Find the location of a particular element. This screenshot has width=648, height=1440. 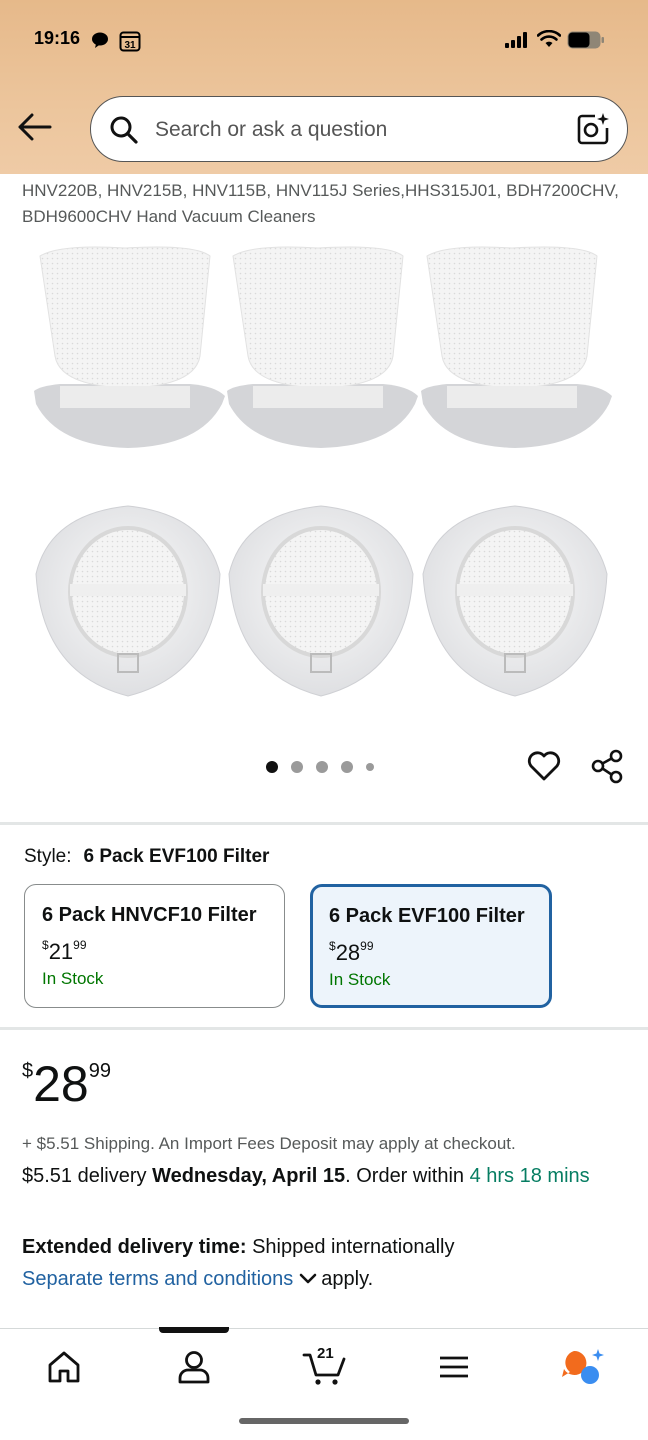

option-price-whole: 28 is located at coordinates (348, 952).